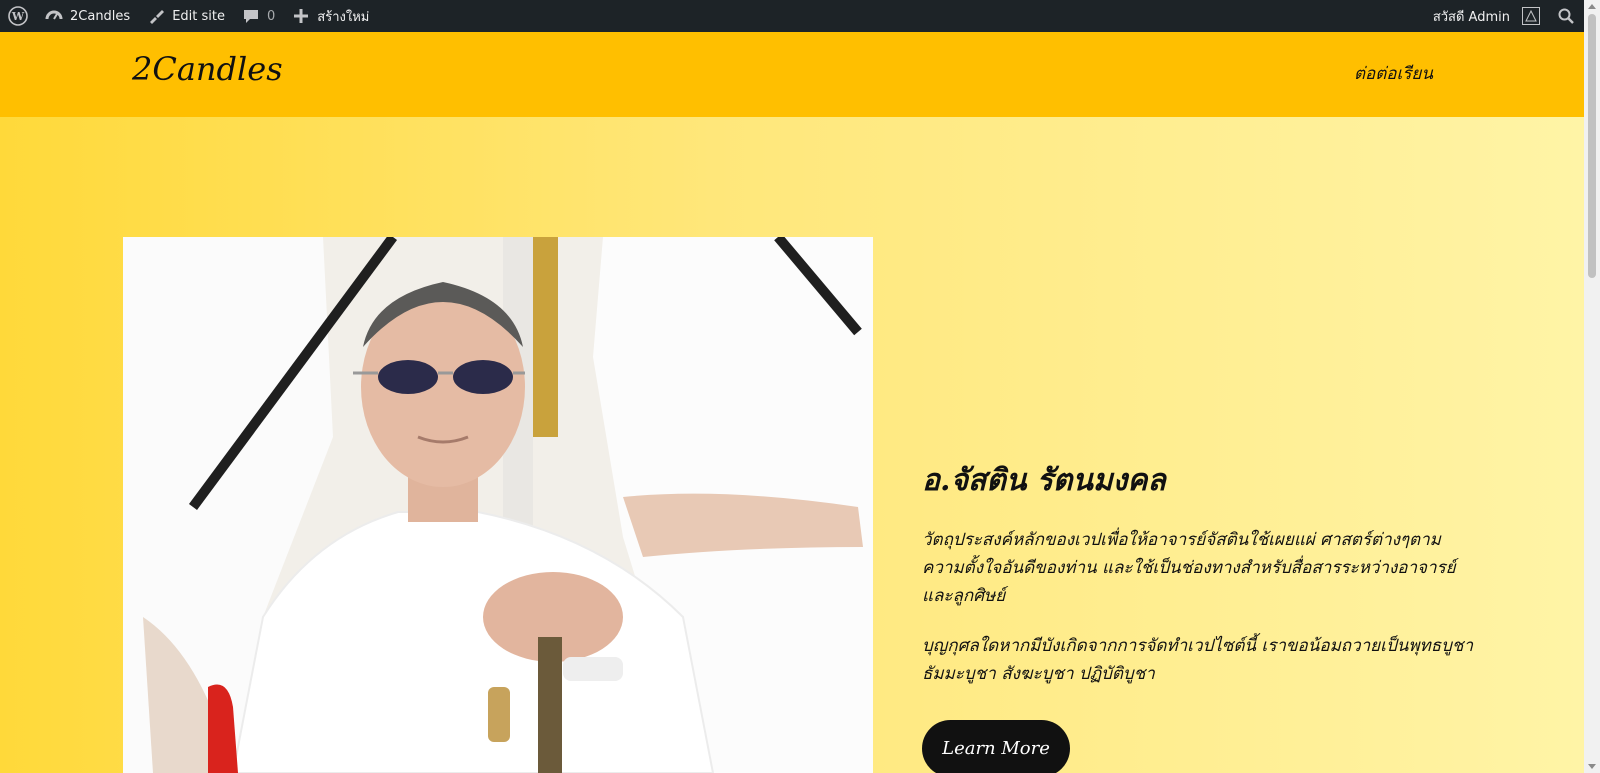 Image resolution: width=1600 pixels, height=773 pixels. Describe the element at coordinates (1471, 17) in the screenshot. I see `greeting-text: สวัสดี Admin` at that location.